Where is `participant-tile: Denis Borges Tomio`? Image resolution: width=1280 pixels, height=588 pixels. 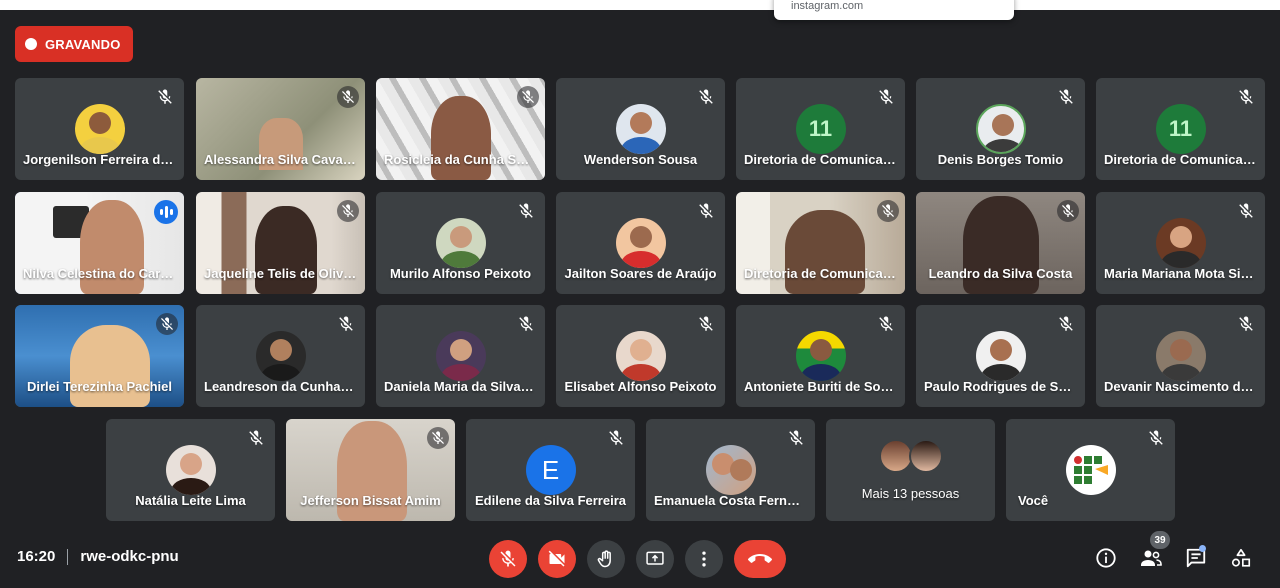 participant-tile: Denis Borges Tomio is located at coordinates (1000, 129).